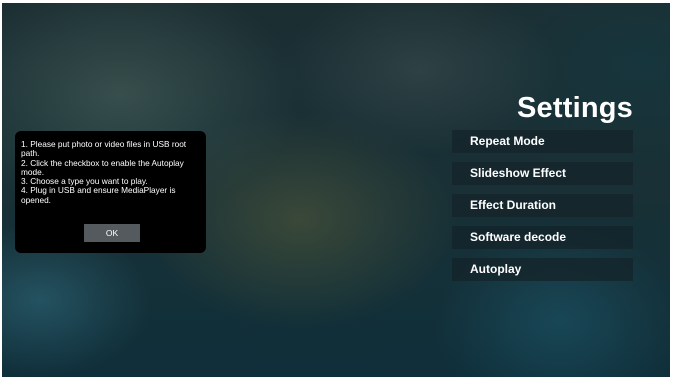 The width and height of the screenshot is (673, 381). Describe the element at coordinates (112, 233) in the screenshot. I see `ok-button: OK` at that location.